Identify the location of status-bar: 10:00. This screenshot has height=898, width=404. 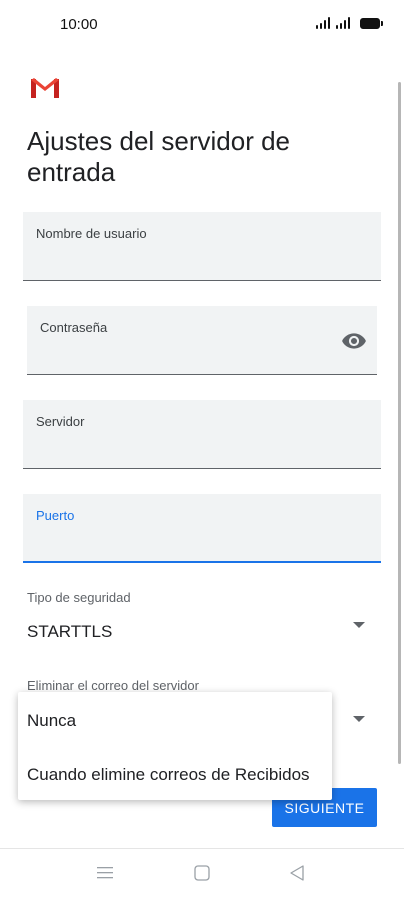
(202, 26).